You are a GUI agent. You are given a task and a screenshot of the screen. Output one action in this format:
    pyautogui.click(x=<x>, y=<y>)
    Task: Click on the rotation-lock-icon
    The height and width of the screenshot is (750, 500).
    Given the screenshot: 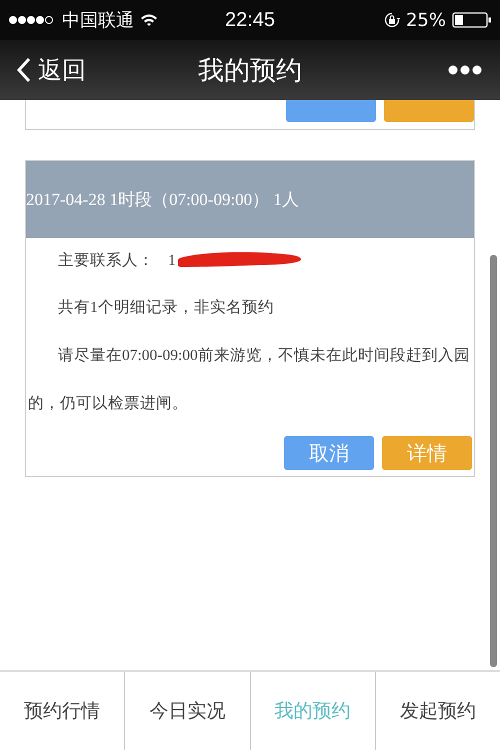 What is the action you would take?
    pyautogui.click(x=392, y=20)
    